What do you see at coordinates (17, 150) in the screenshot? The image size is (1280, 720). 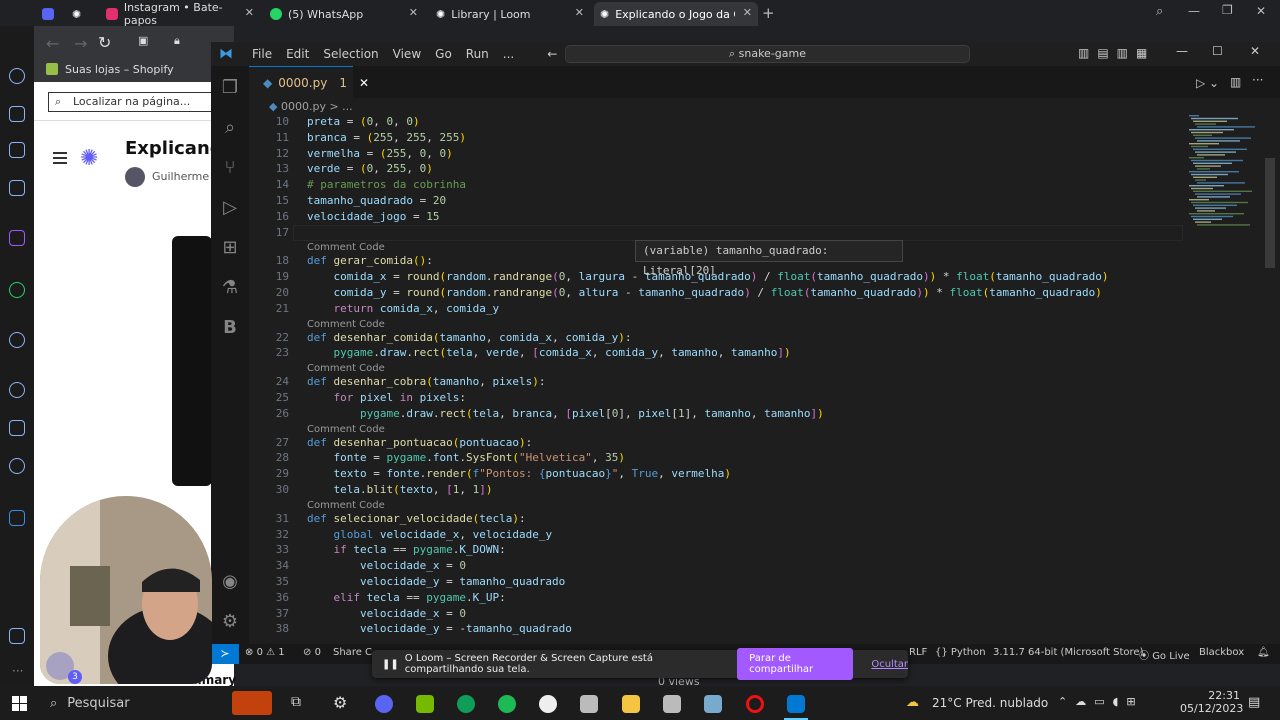 I see `twitch-icon` at bounding box center [17, 150].